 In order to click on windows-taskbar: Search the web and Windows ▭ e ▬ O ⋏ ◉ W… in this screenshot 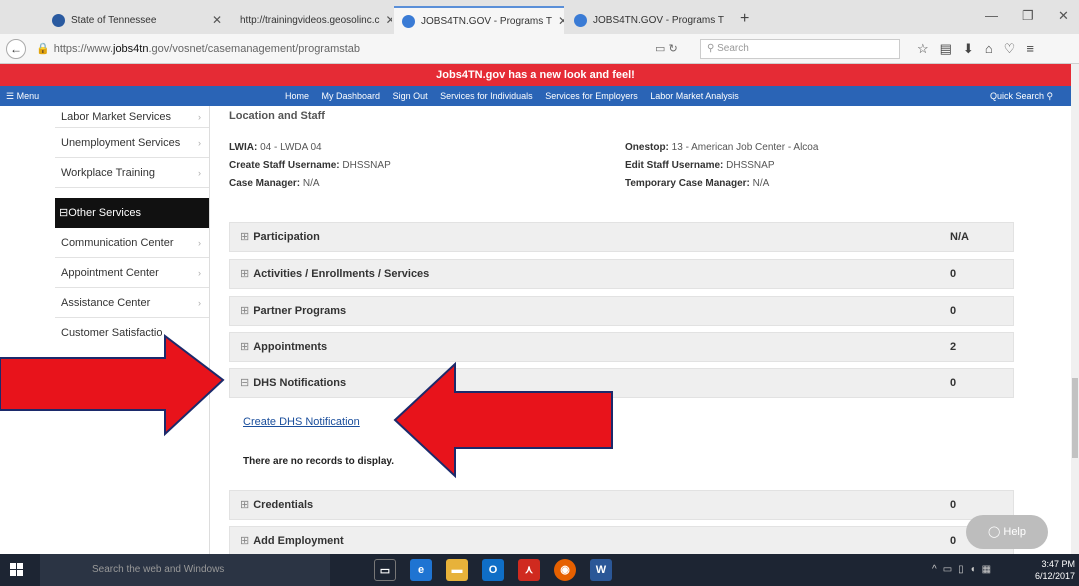, I will do `click(539, 570)`.